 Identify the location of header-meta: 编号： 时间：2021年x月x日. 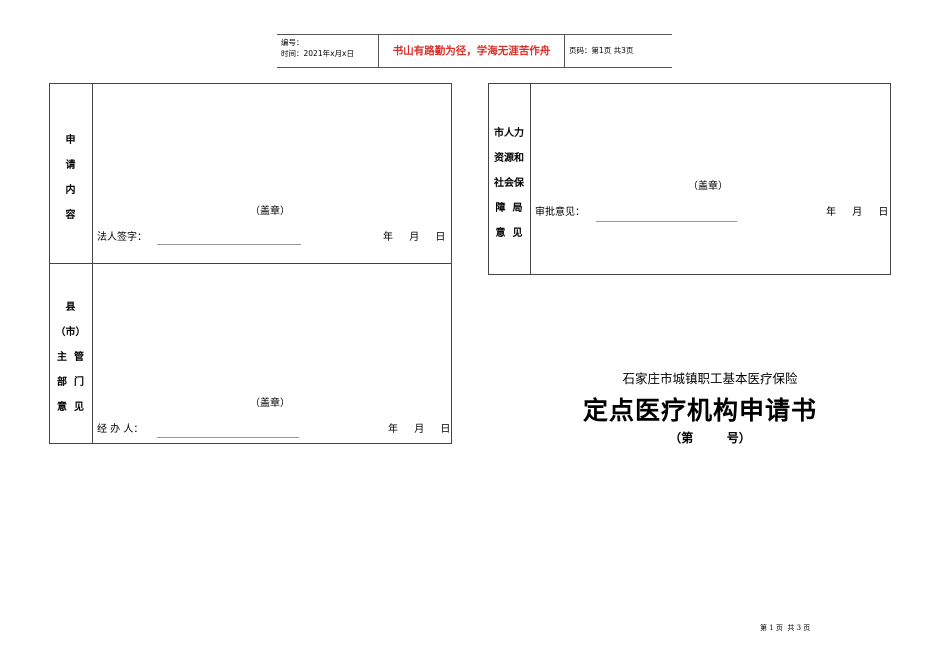
(327, 51).